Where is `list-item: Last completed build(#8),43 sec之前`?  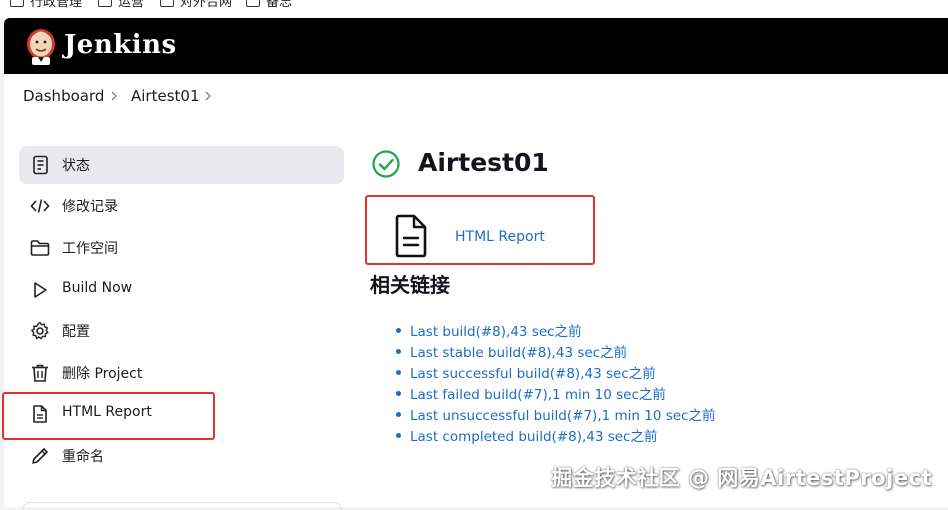 list-item: Last completed build(#8),43 sec之前 is located at coordinates (555, 435).